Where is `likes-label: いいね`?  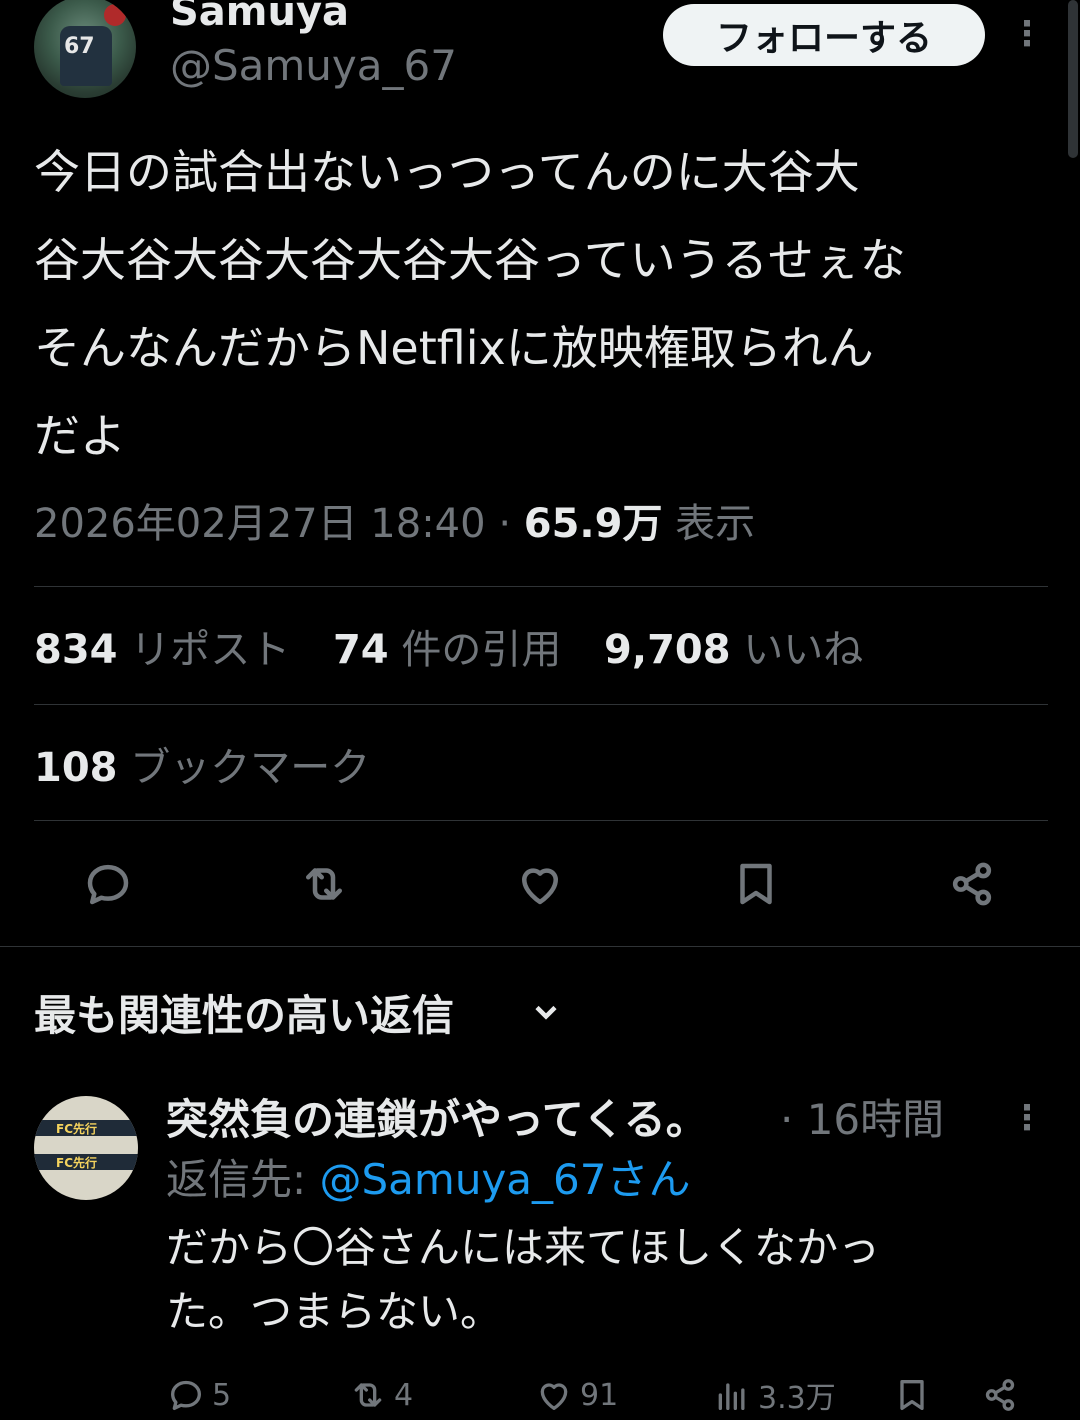 likes-label: いいね is located at coordinates (803, 650).